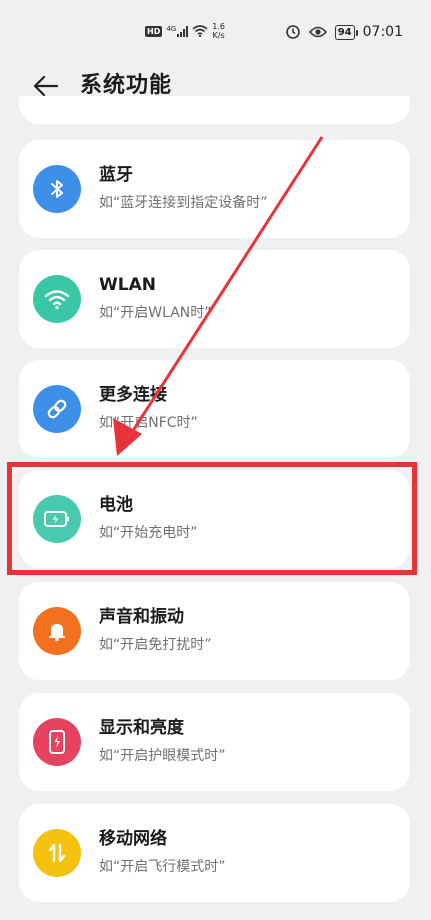 Image resolution: width=431 pixels, height=920 pixels. I want to click on card-title: 更多连接, so click(133, 395).